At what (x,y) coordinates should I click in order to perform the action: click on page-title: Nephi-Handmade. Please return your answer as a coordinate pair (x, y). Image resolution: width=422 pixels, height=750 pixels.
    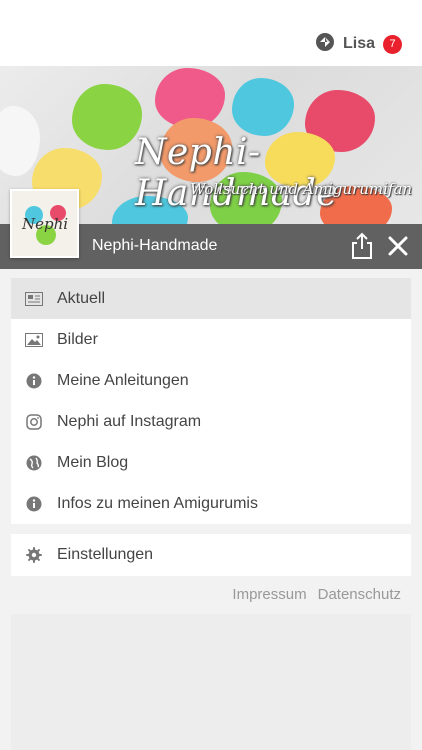
    Looking at the image, I should click on (155, 245).